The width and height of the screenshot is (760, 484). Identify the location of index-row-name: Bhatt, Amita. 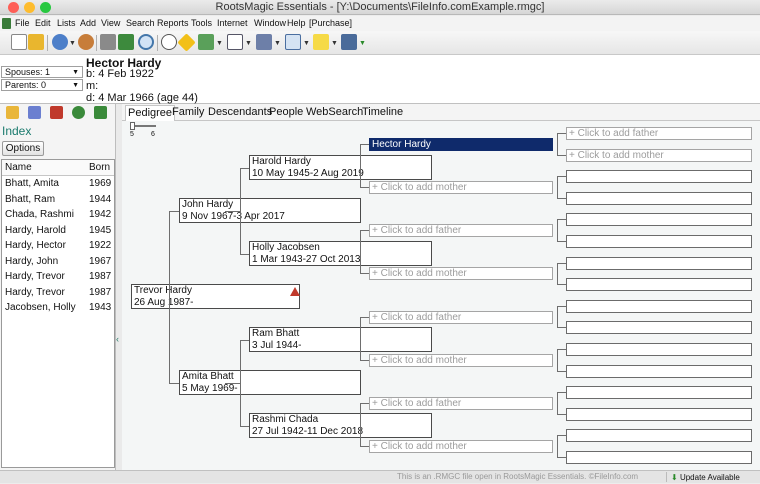
(32, 184).